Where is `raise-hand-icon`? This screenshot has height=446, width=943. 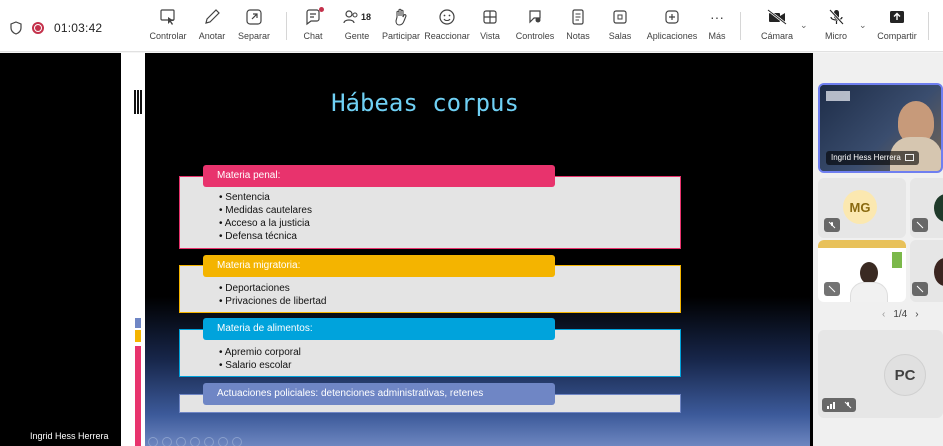
raise-hand-icon is located at coordinates (401, 17).